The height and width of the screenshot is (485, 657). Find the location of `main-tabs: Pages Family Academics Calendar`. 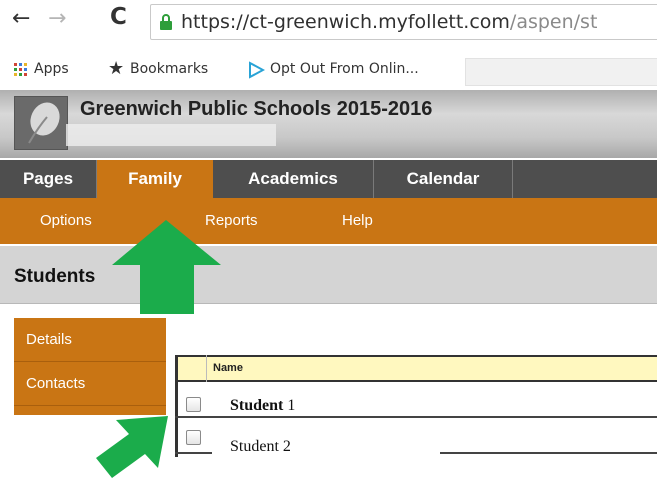

main-tabs: Pages Family Academics Calendar is located at coordinates (328, 179).